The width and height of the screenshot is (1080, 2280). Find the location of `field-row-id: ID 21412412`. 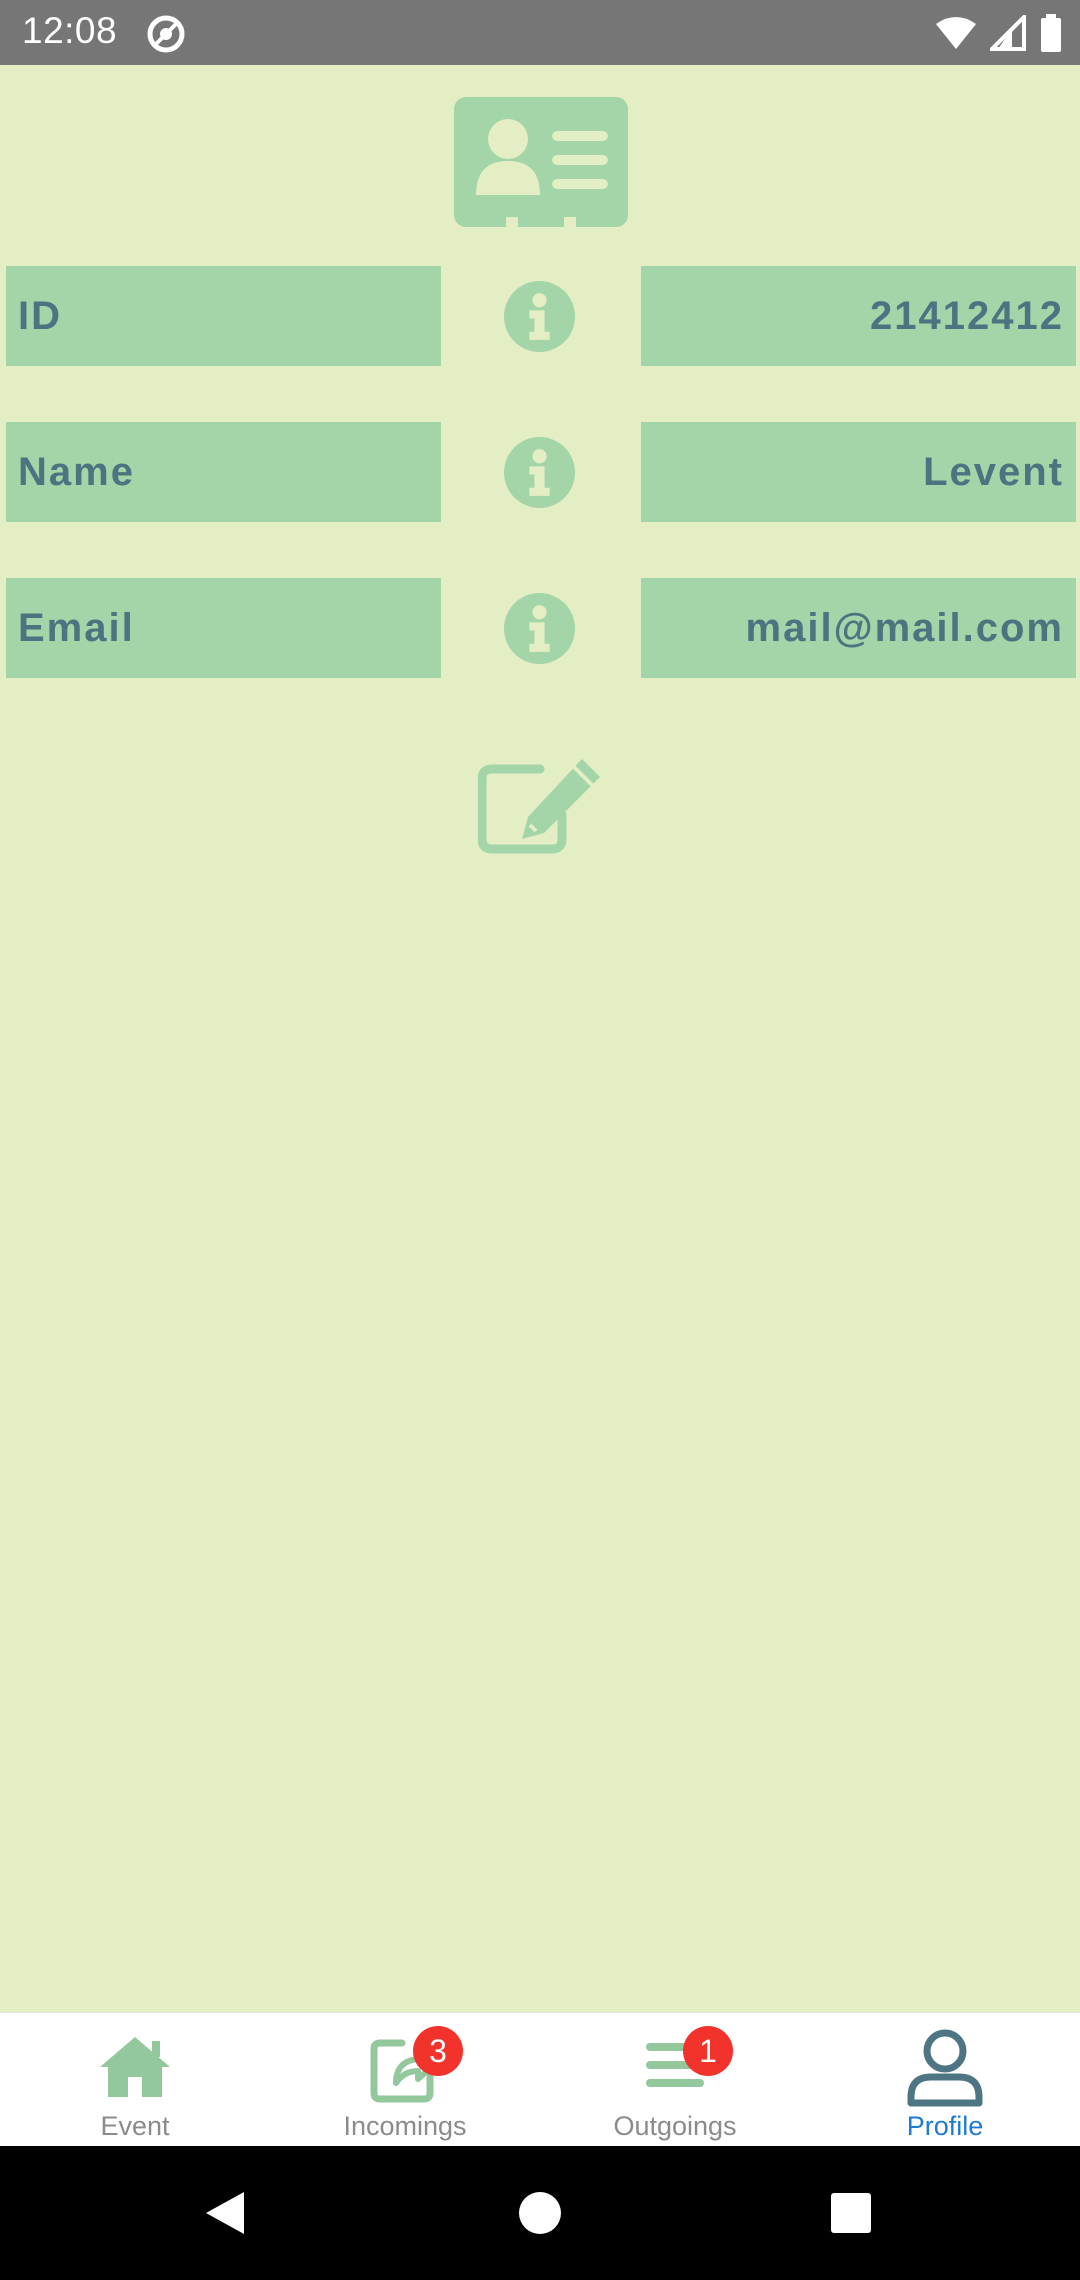

field-row-id: ID 21412412 is located at coordinates (540, 316).